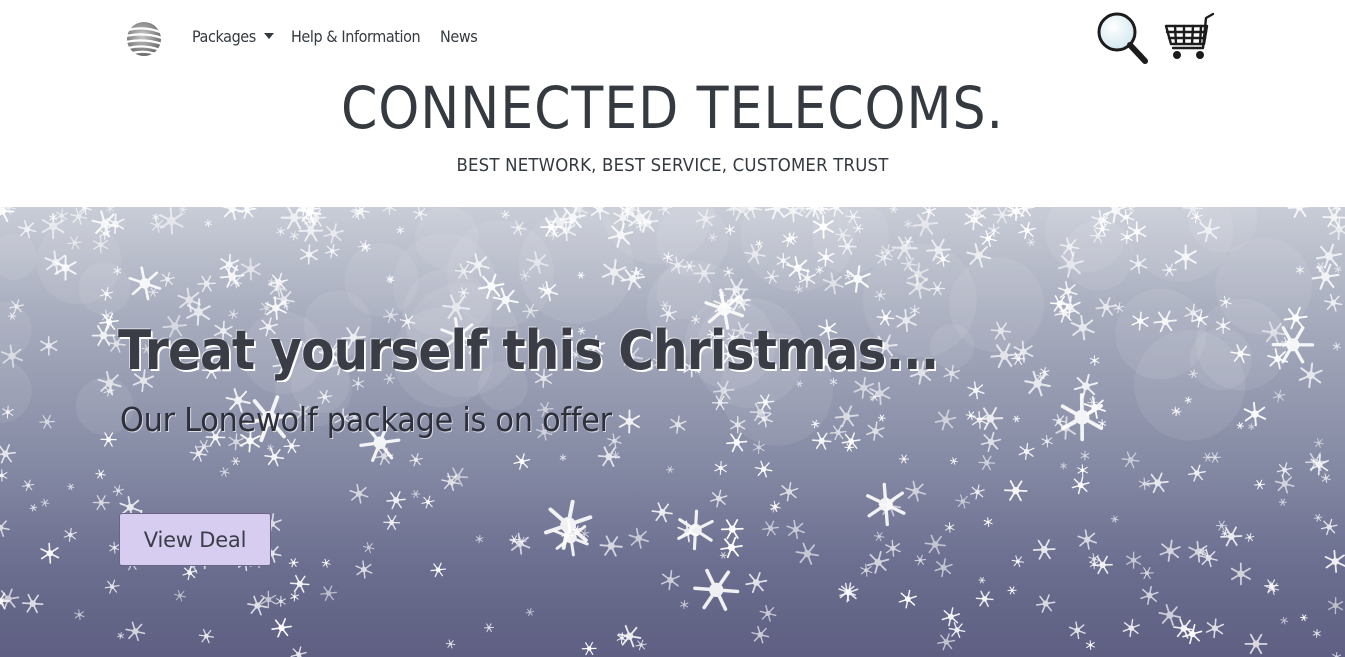 The width and height of the screenshot is (1345, 657). Describe the element at coordinates (672, 108) in the screenshot. I see `site-title: CONNECTED TELECOMS.` at that location.